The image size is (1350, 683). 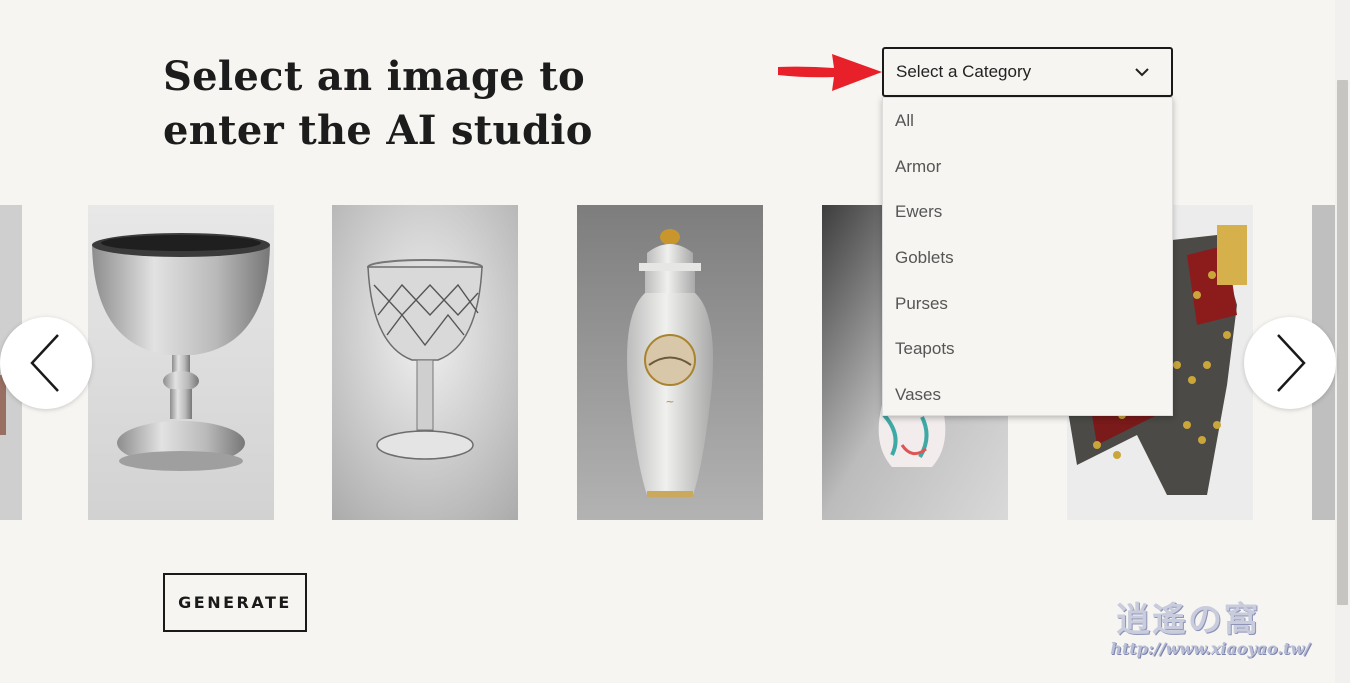 I want to click on chevron-right-icon, so click(x=1291, y=363).